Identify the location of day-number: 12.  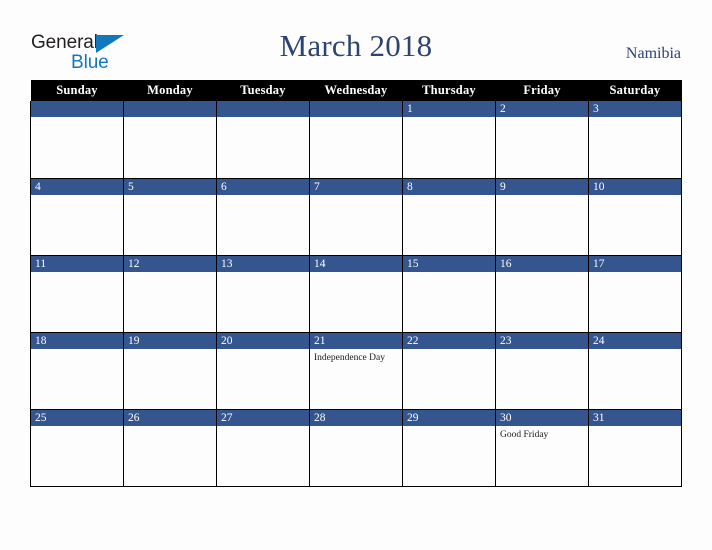
(170, 263).